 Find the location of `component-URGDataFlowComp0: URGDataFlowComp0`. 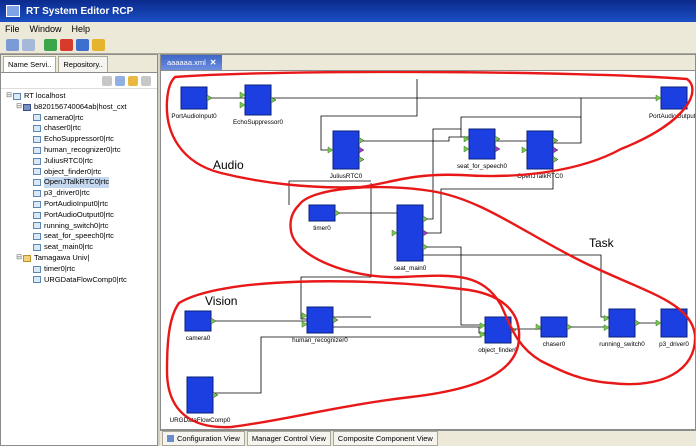

component-URGDataFlowComp0: URGDataFlowComp0 is located at coordinates (200, 400).